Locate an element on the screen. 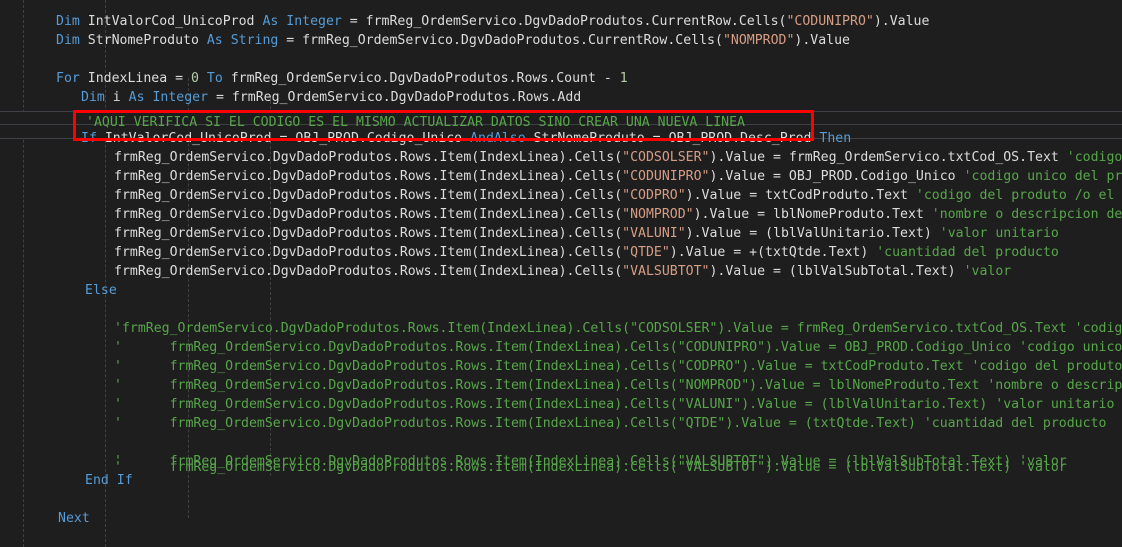  code-line: Next is located at coordinates (45, 518).